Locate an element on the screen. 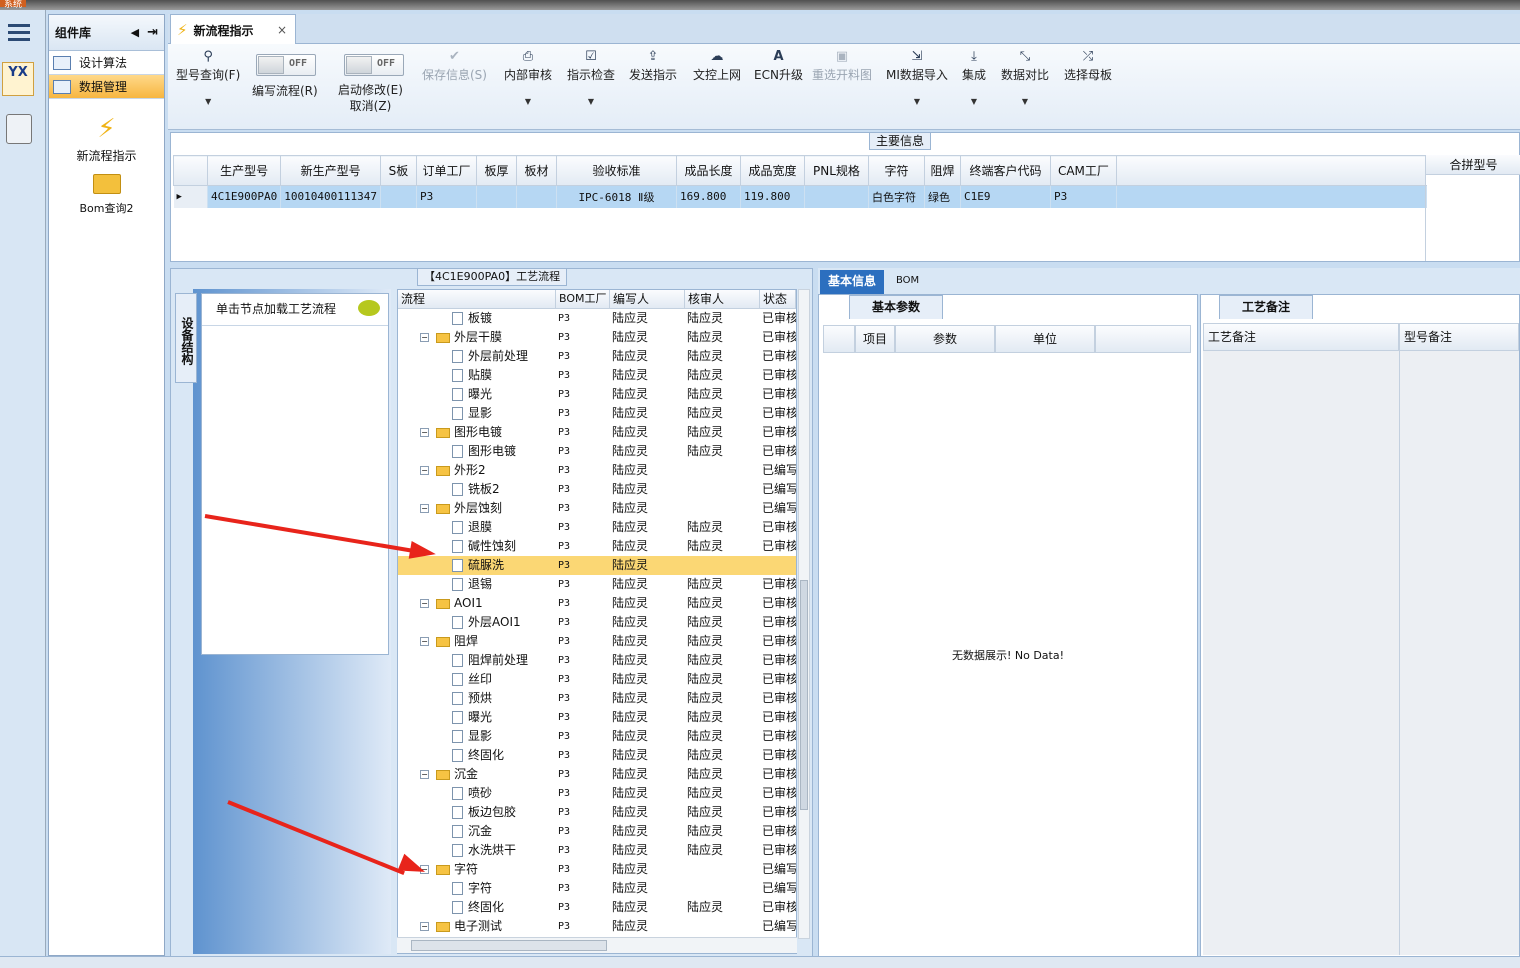  tree-row: 外层AOI1 P3 陆应灵 陆应灵 已审核 is located at coordinates (597, 622).